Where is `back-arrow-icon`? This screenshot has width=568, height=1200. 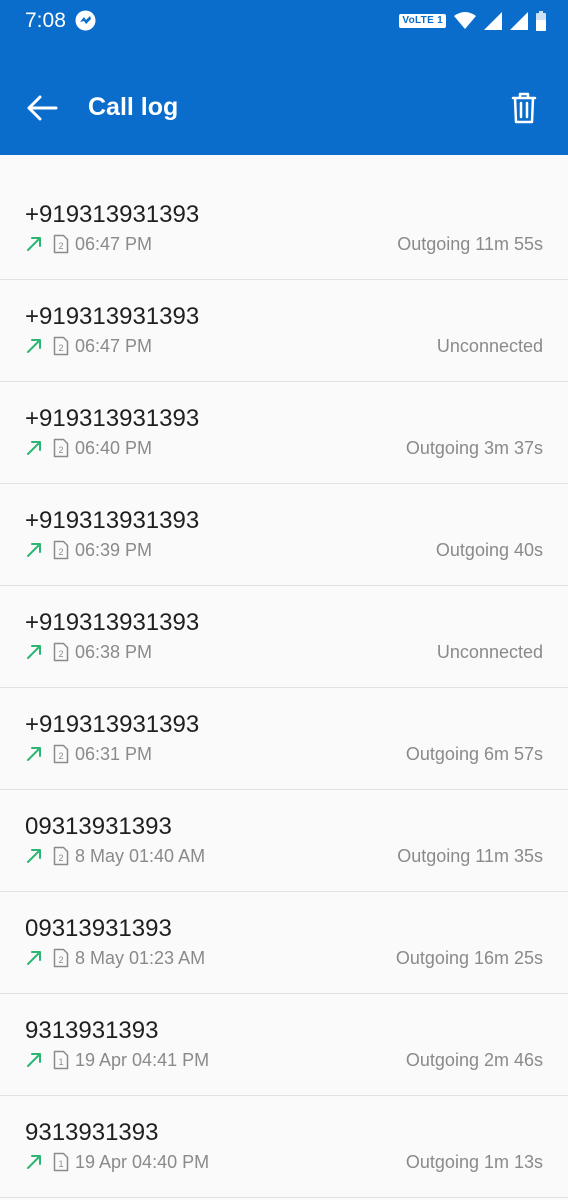 back-arrow-icon is located at coordinates (42, 108).